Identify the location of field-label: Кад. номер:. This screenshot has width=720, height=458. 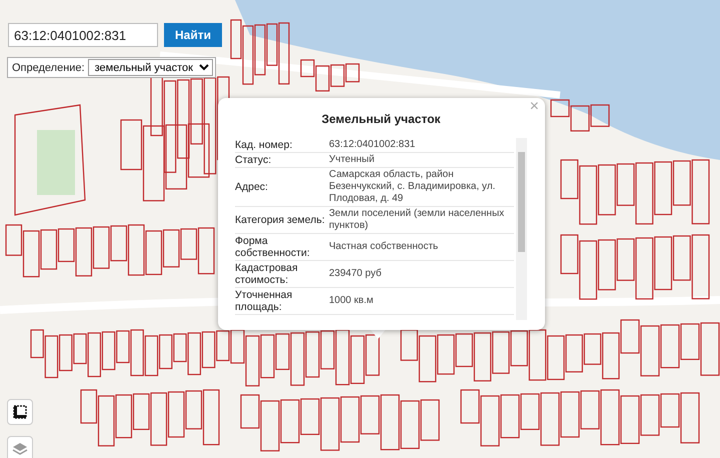
(264, 145).